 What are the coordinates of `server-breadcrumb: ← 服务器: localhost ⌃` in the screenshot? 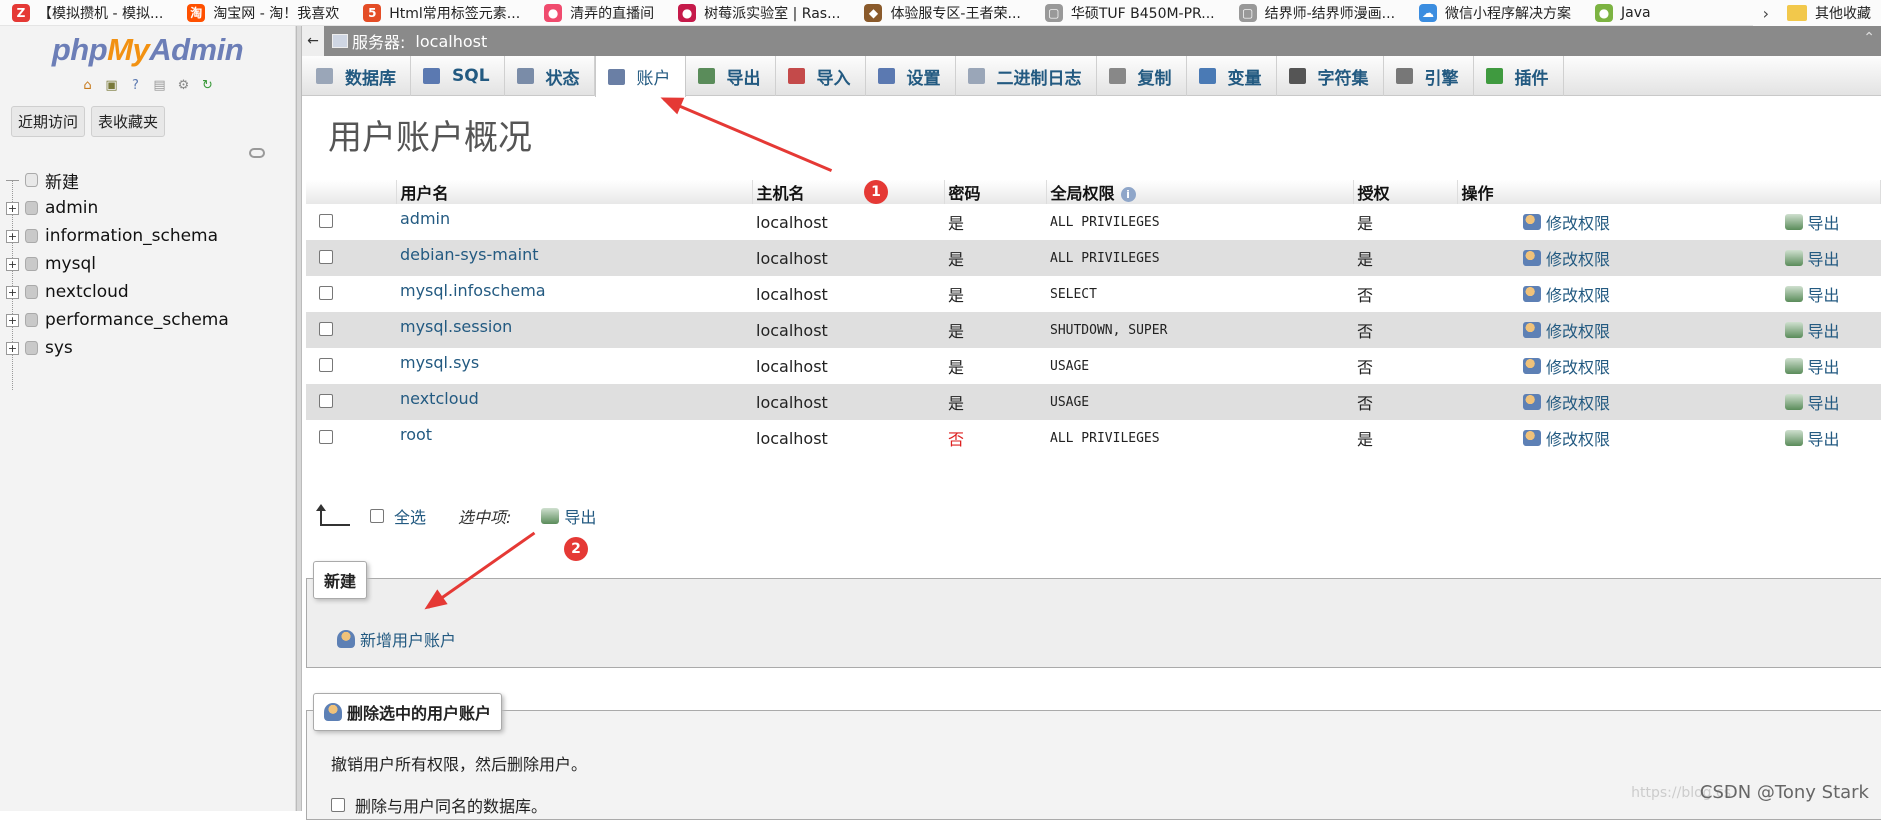 It's located at (1091, 41).